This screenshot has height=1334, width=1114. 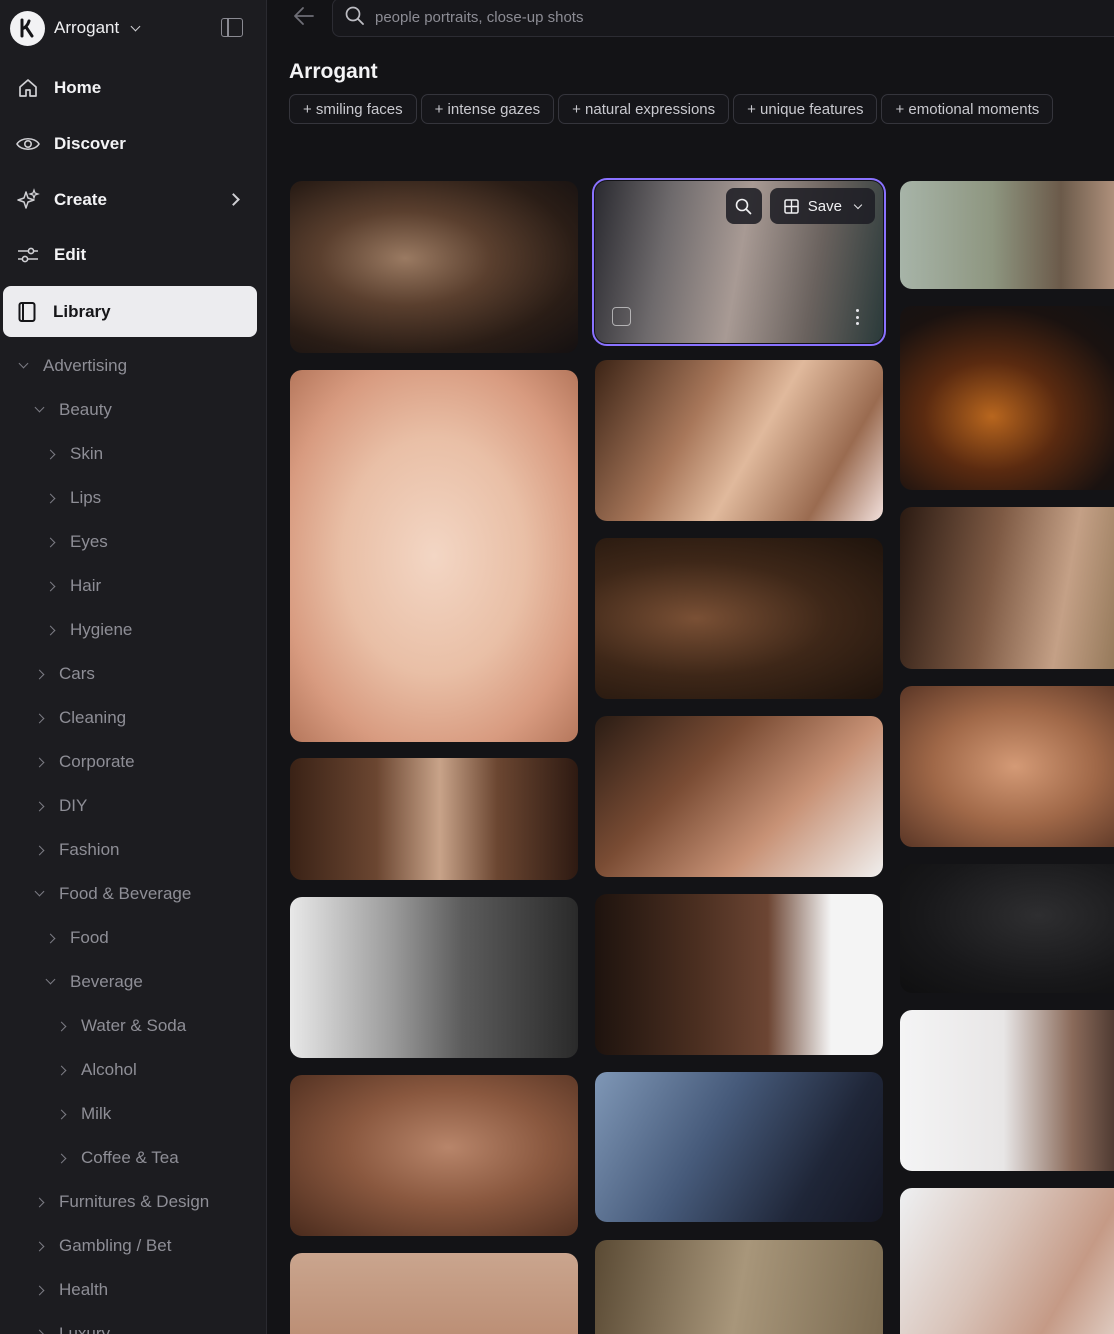 What do you see at coordinates (130, 1157) in the screenshot?
I see `tree-item-label: Coffee & Tea` at bounding box center [130, 1157].